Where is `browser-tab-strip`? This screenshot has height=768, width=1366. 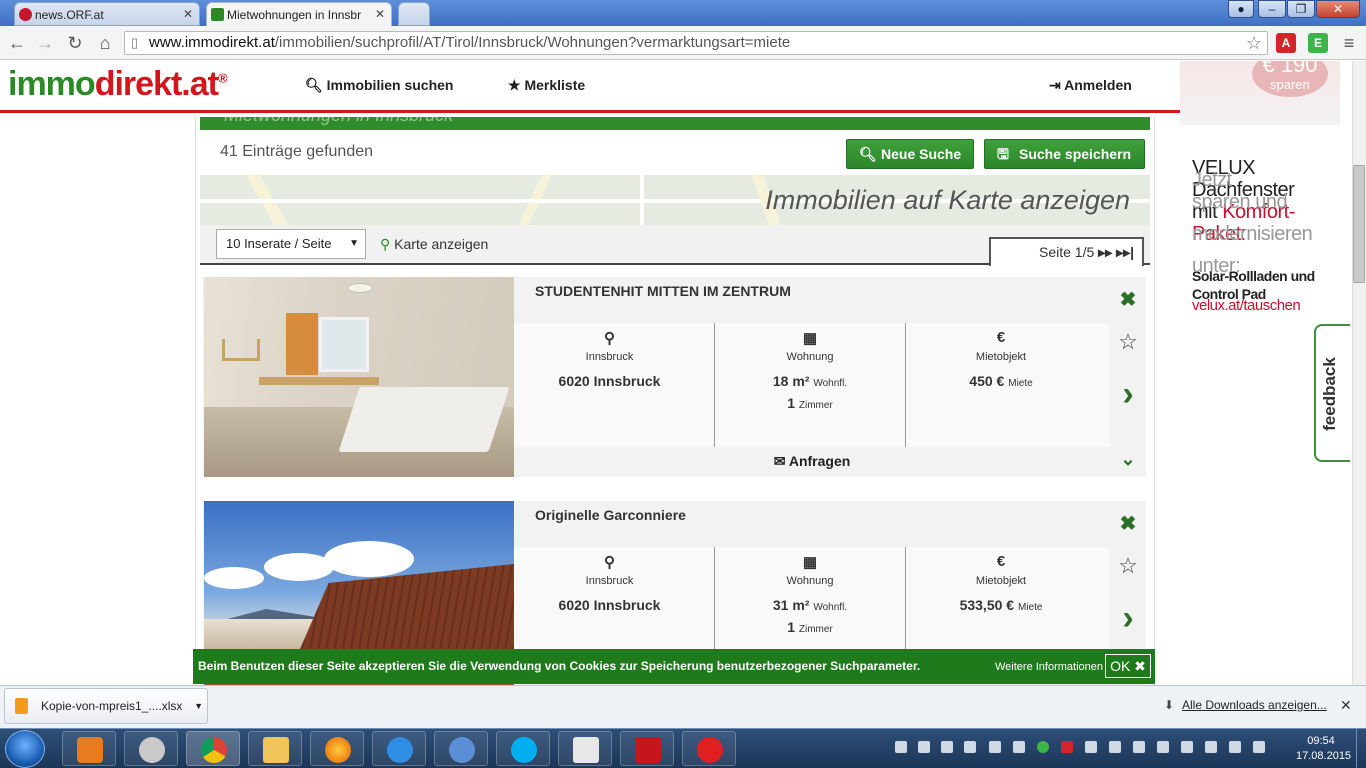 browser-tab-strip is located at coordinates (683, 13).